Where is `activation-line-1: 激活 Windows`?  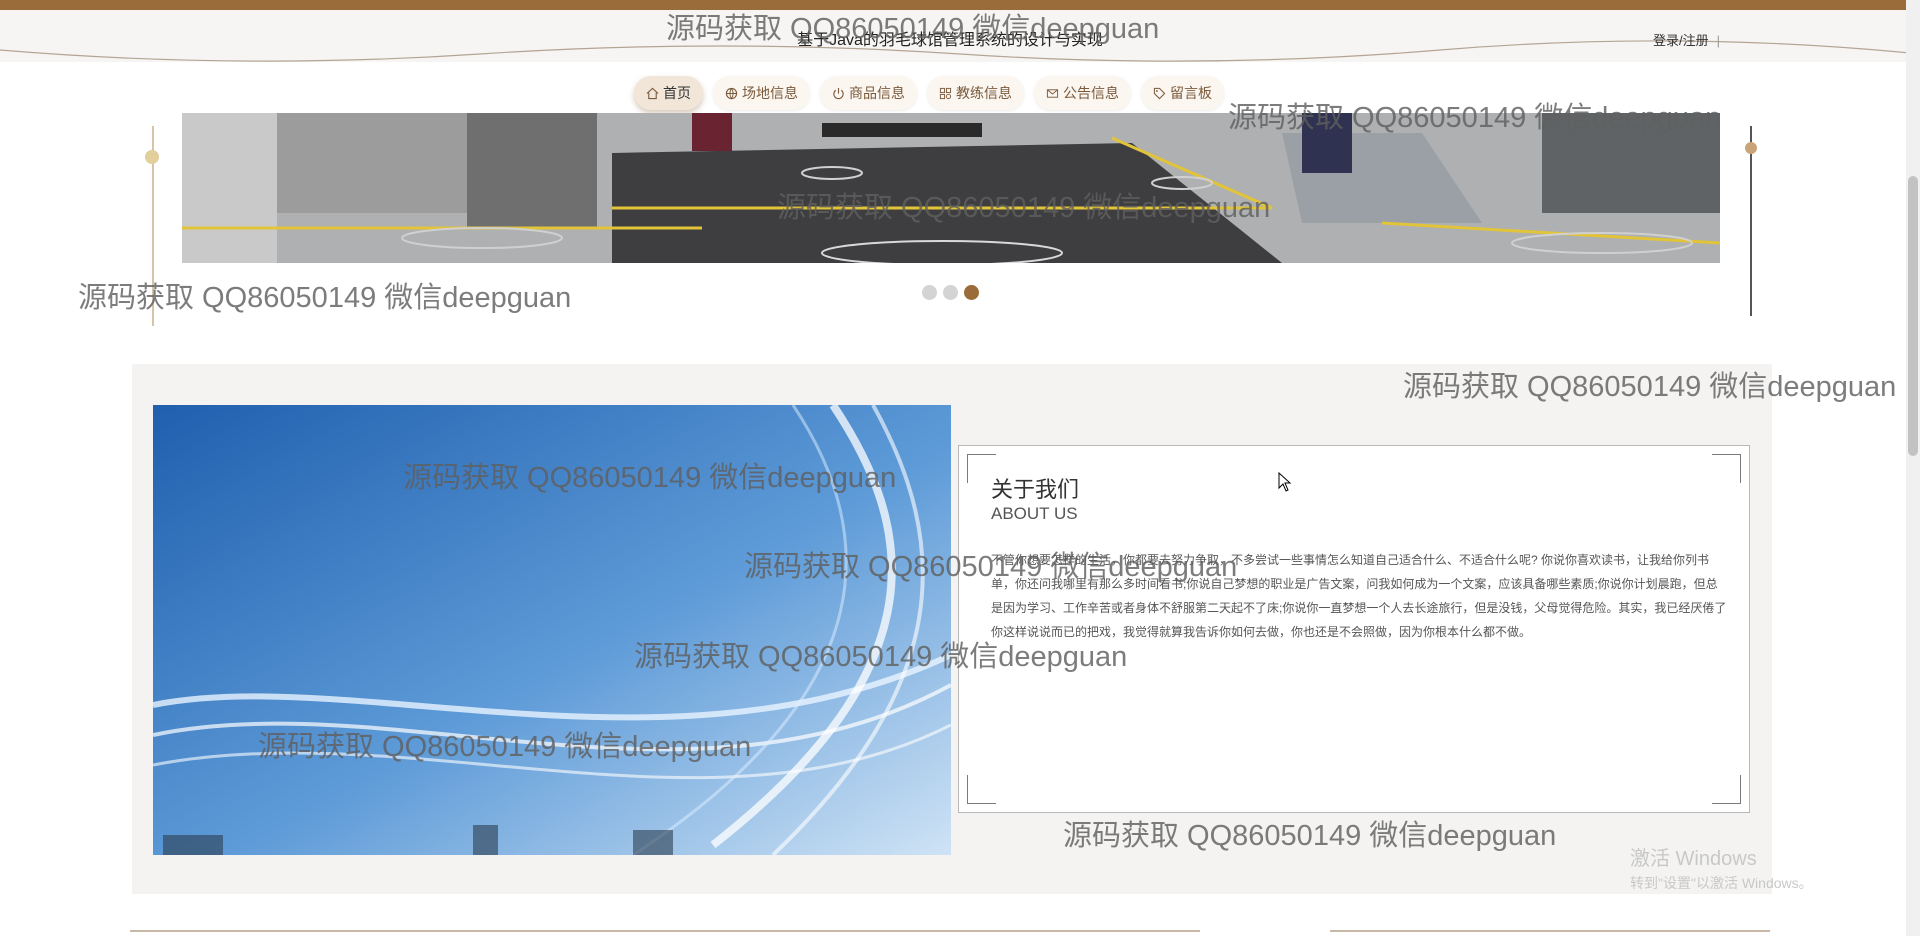
activation-line-1: 激活 Windows is located at coordinates (1693, 859).